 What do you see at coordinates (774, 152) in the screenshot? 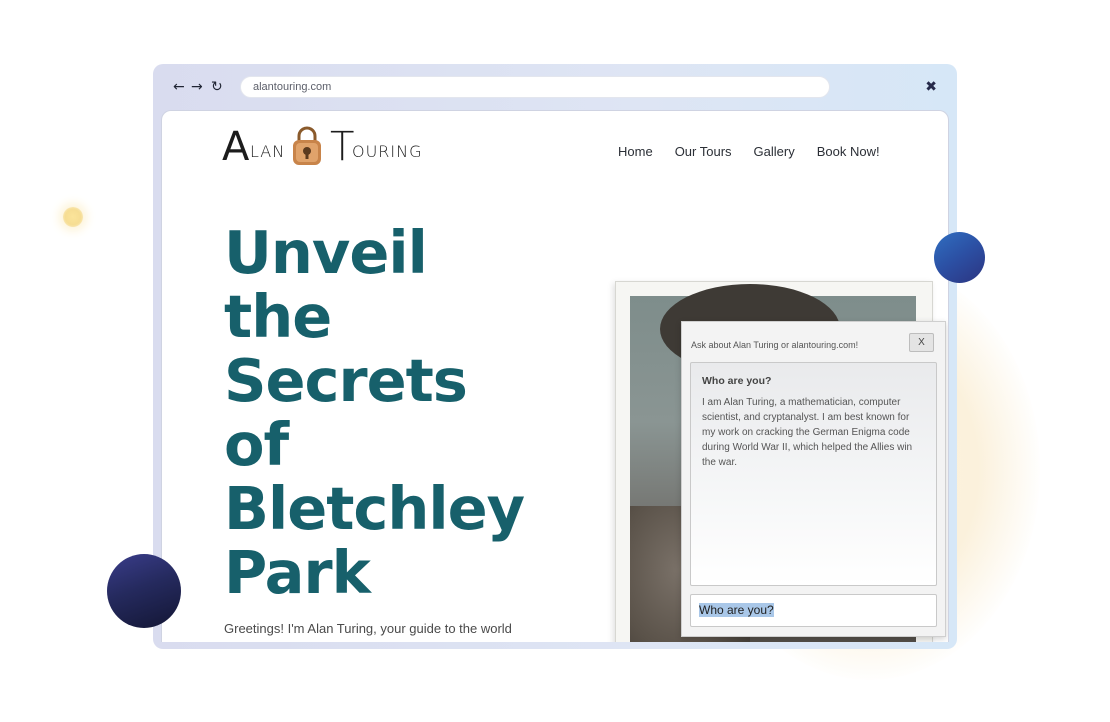
I see `nav-link-gallery: Gallery` at bounding box center [774, 152].